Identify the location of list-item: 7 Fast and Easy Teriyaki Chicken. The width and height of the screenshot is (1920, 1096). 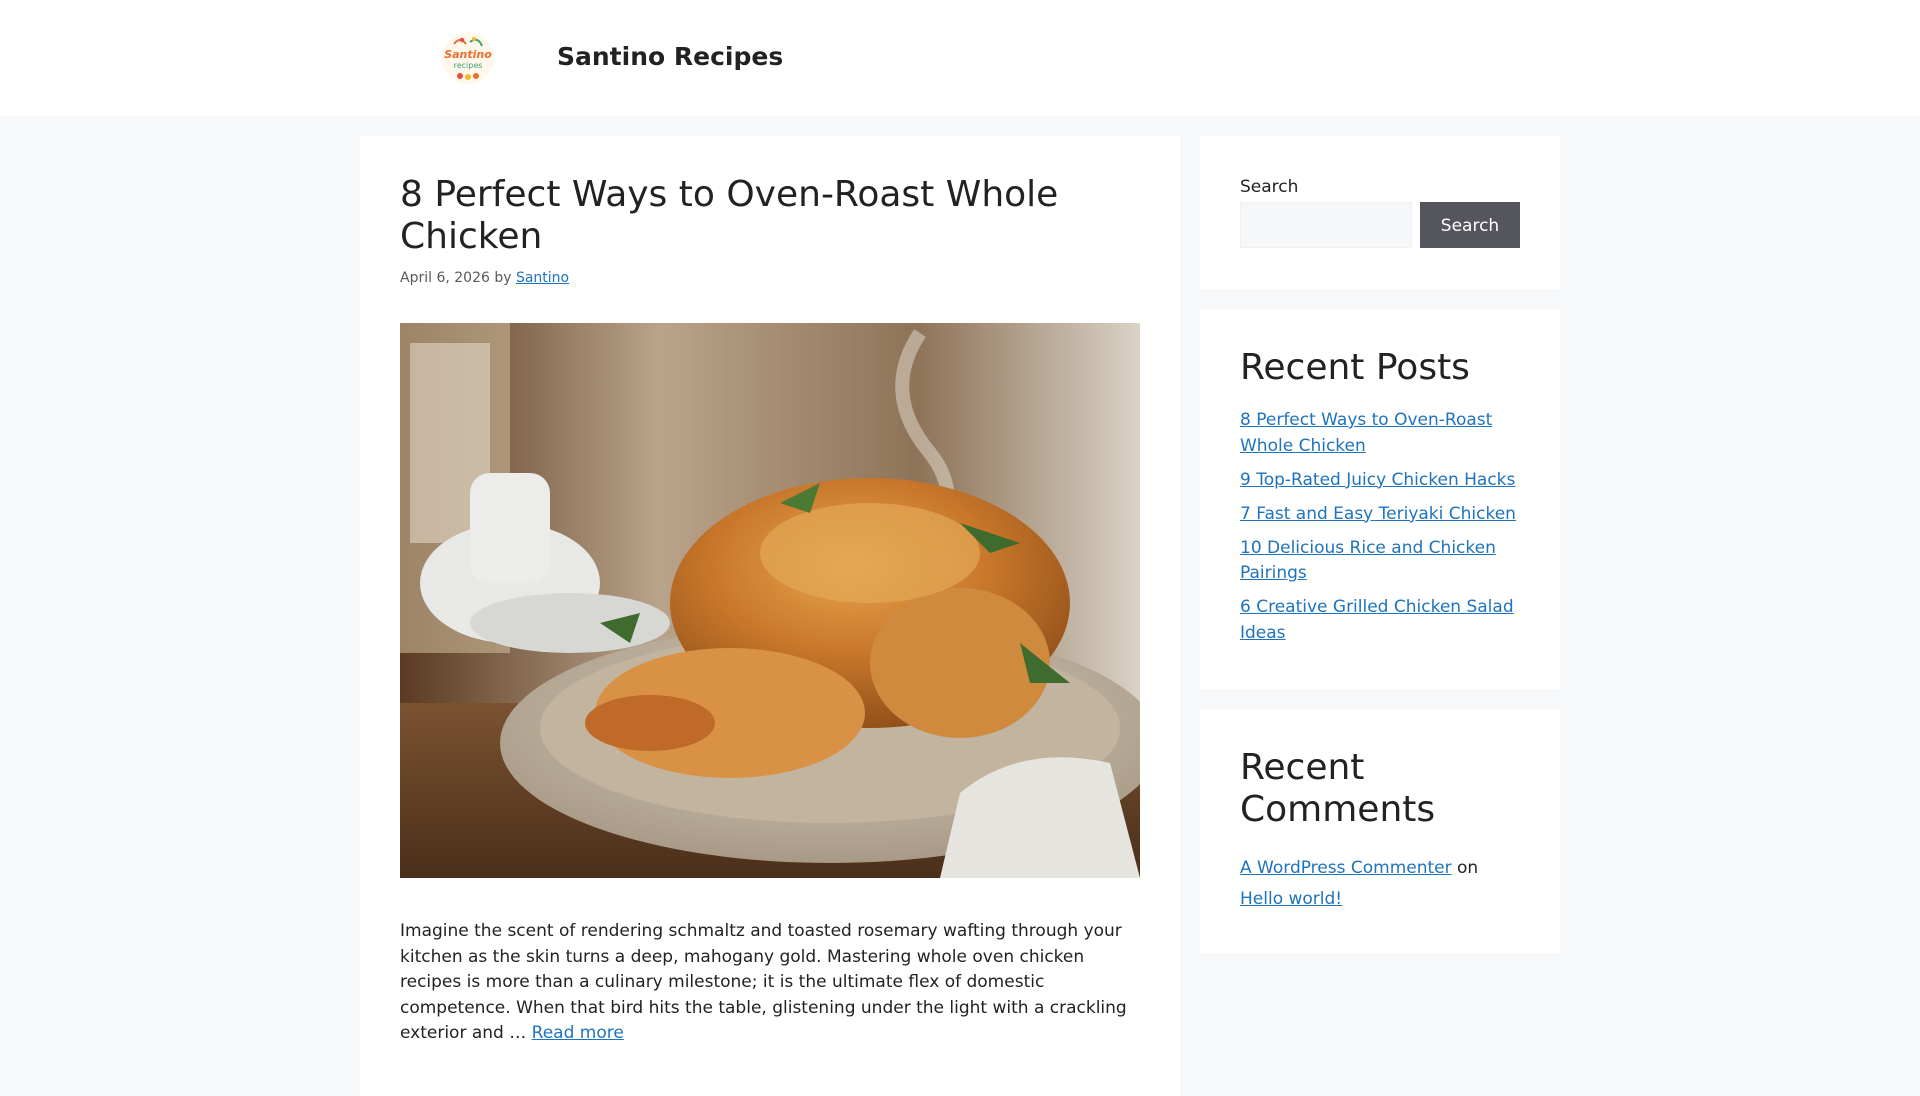
(1385, 515).